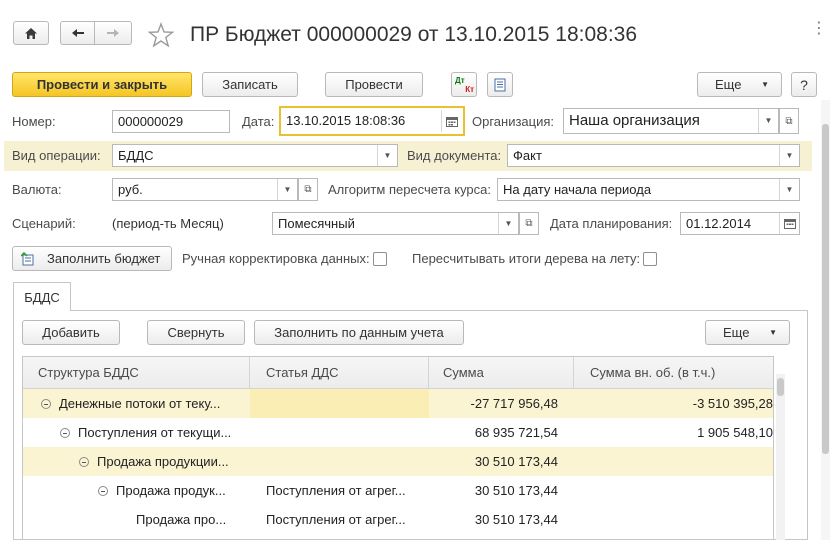 This screenshot has height=543, width=836. I want to click on help-button: ?, so click(804, 84).